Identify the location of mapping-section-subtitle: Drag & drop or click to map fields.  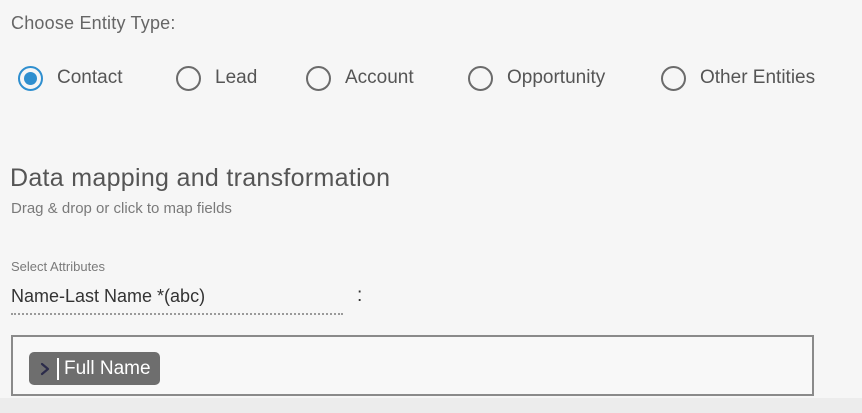
(121, 208).